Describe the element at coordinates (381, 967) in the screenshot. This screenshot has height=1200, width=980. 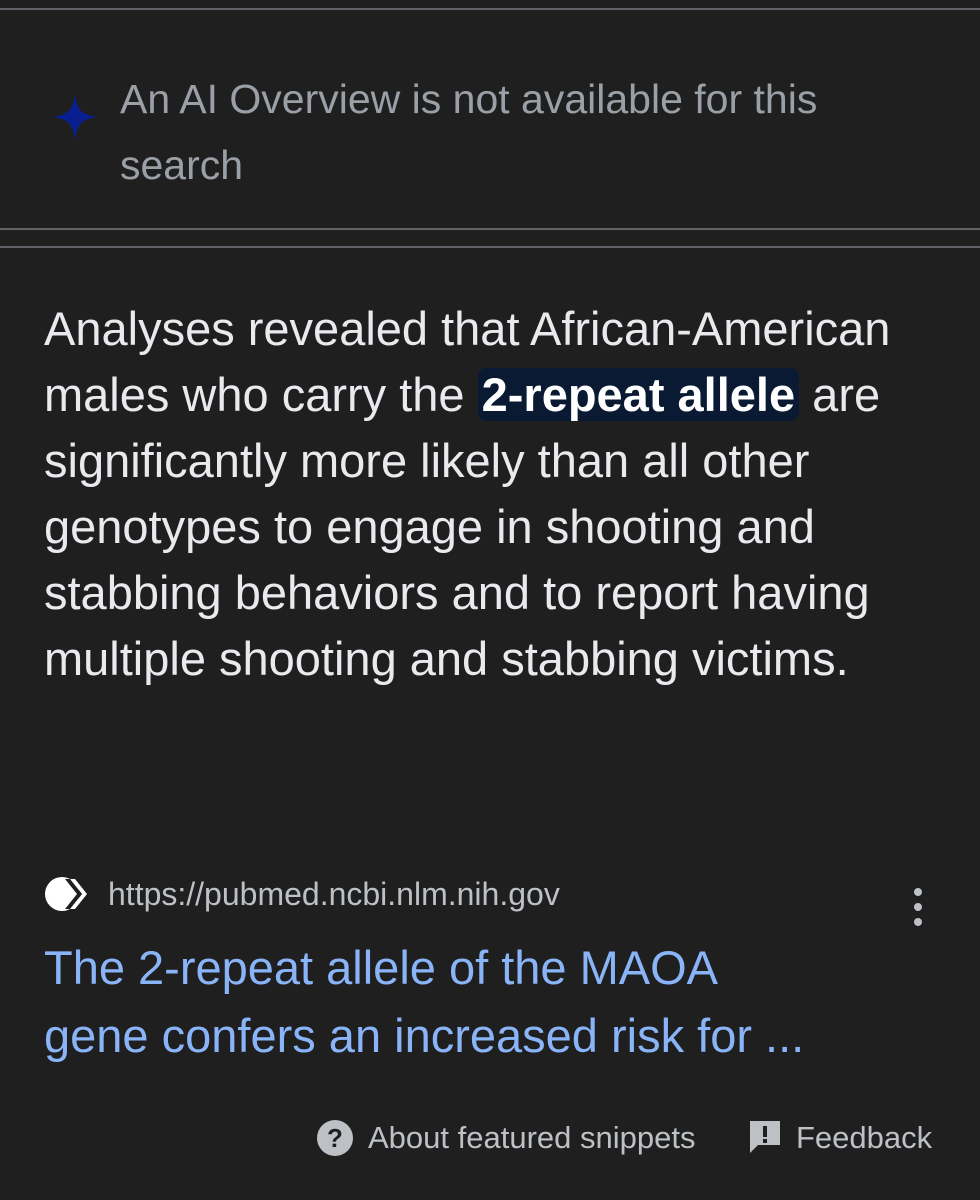
I see `result-title-line1: The 2-repeat allele of the MAOA` at that location.